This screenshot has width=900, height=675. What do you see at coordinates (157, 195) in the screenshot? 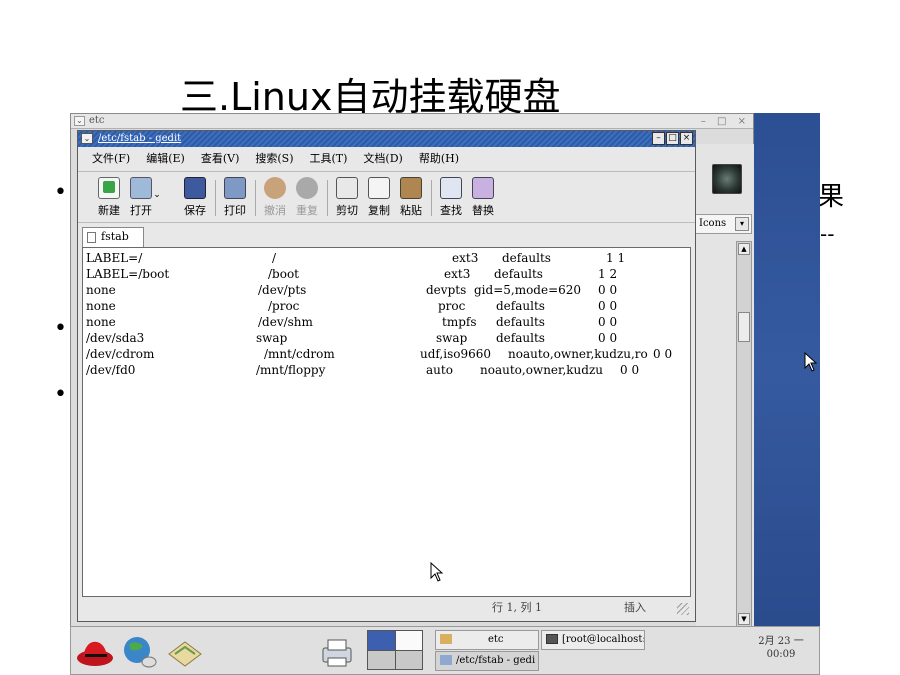
I see `open-recent-dropdown: ⌄` at bounding box center [157, 195].